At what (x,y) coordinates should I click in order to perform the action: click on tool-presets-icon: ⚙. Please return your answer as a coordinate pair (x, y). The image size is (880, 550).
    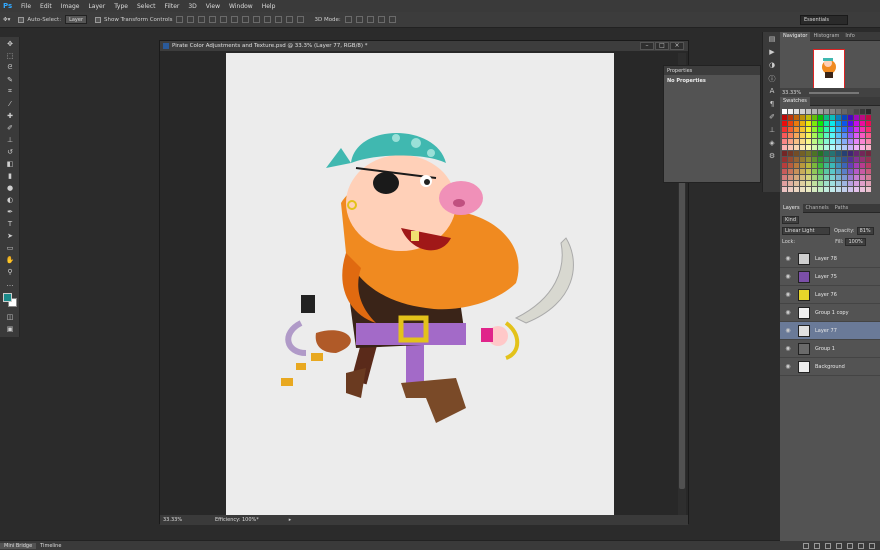
    Looking at the image, I should click on (772, 157).